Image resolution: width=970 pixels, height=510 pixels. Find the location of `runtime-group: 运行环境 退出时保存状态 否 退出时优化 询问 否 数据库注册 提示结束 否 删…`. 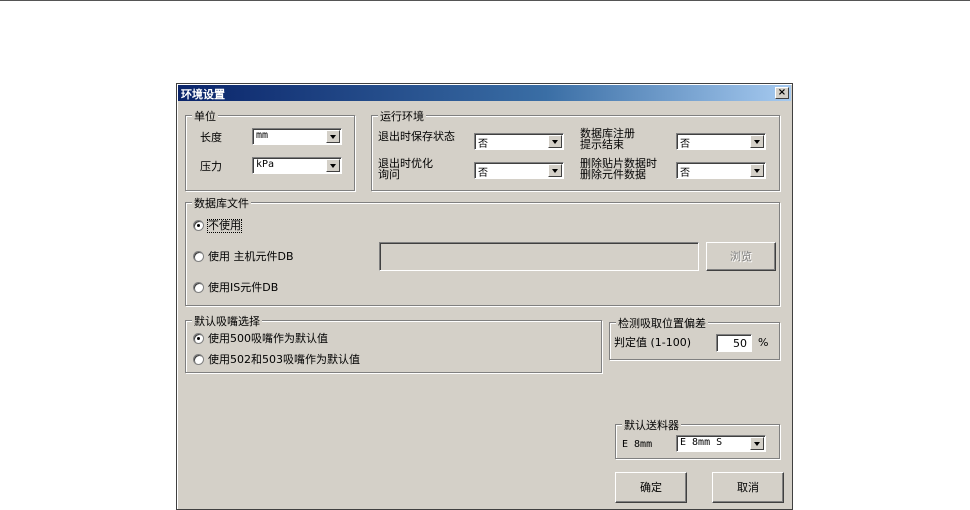

runtime-group: 运行环境 退出时保存状态 否 退出时优化 询问 否 数据库注册 提示结束 否 删… is located at coordinates (575, 149).